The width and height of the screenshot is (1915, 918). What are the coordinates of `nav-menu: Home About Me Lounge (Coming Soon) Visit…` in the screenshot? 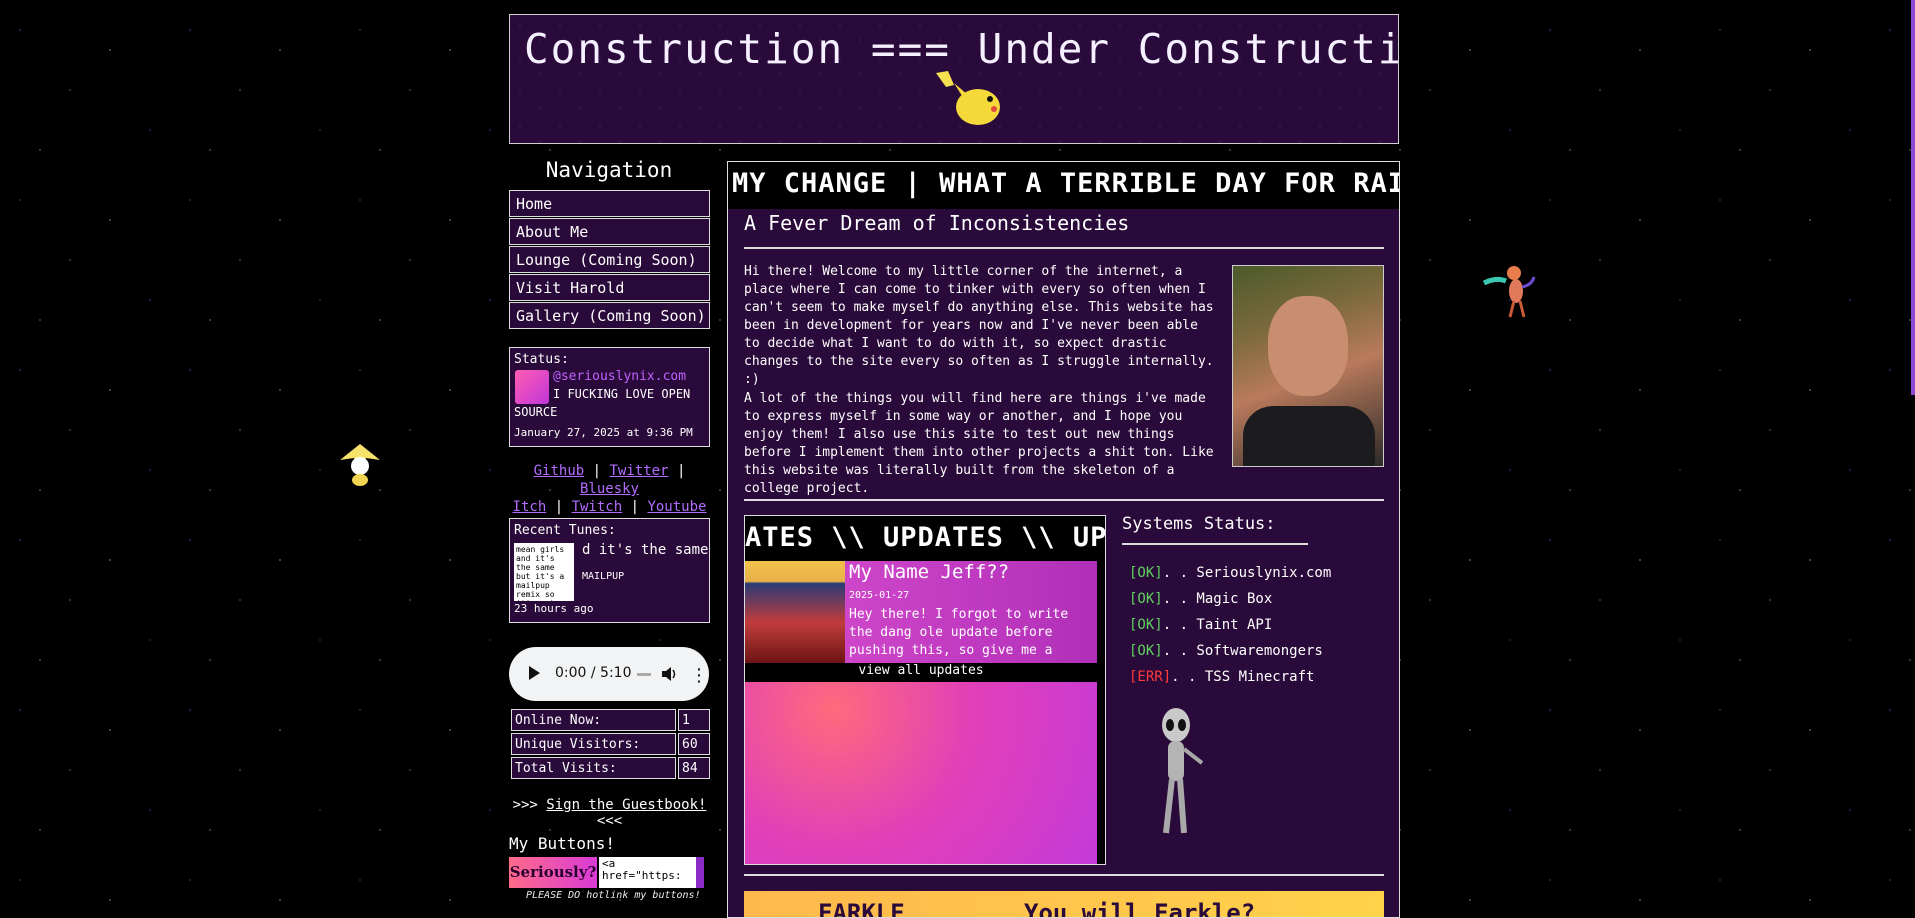 It's located at (609, 260).